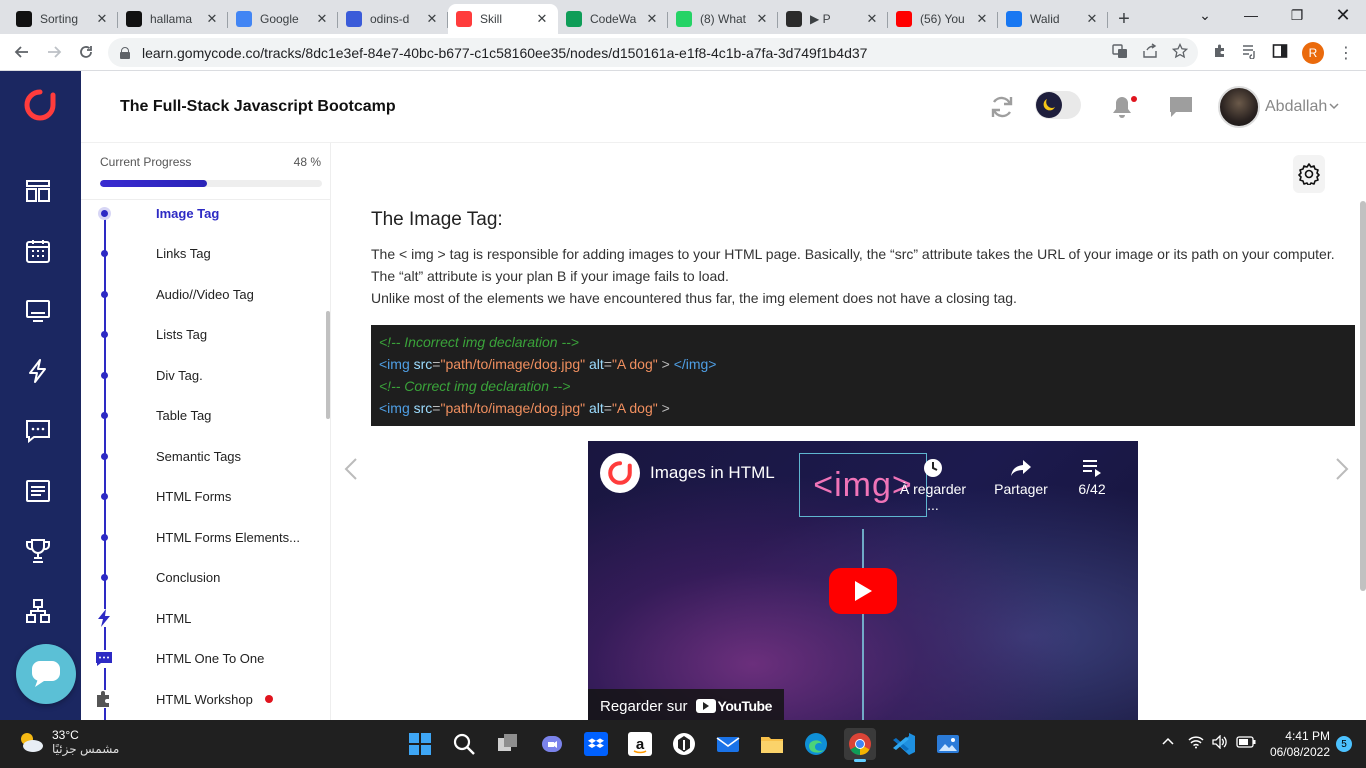  What do you see at coordinates (1120, 52) in the screenshot?
I see `translate-icon` at bounding box center [1120, 52].